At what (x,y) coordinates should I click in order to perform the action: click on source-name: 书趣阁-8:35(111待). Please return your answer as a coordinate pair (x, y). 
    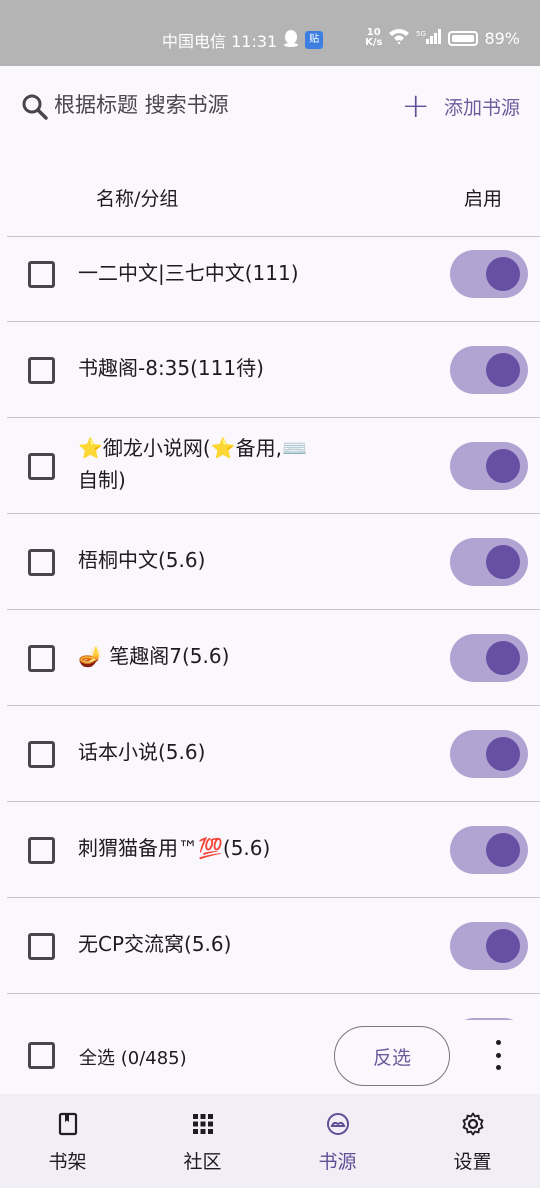
    Looking at the image, I should click on (171, 368).